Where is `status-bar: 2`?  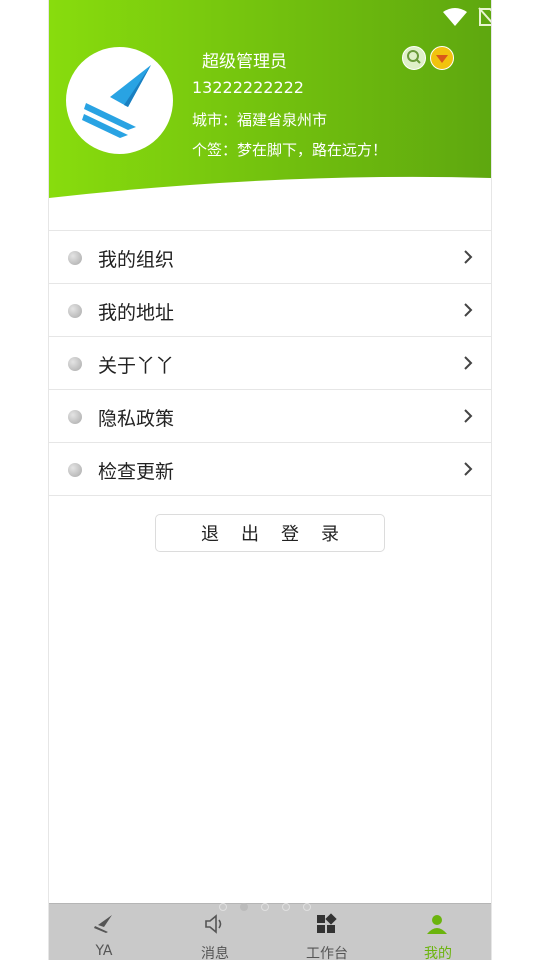 status-bar: 2 is located at coordinates (466, 17).